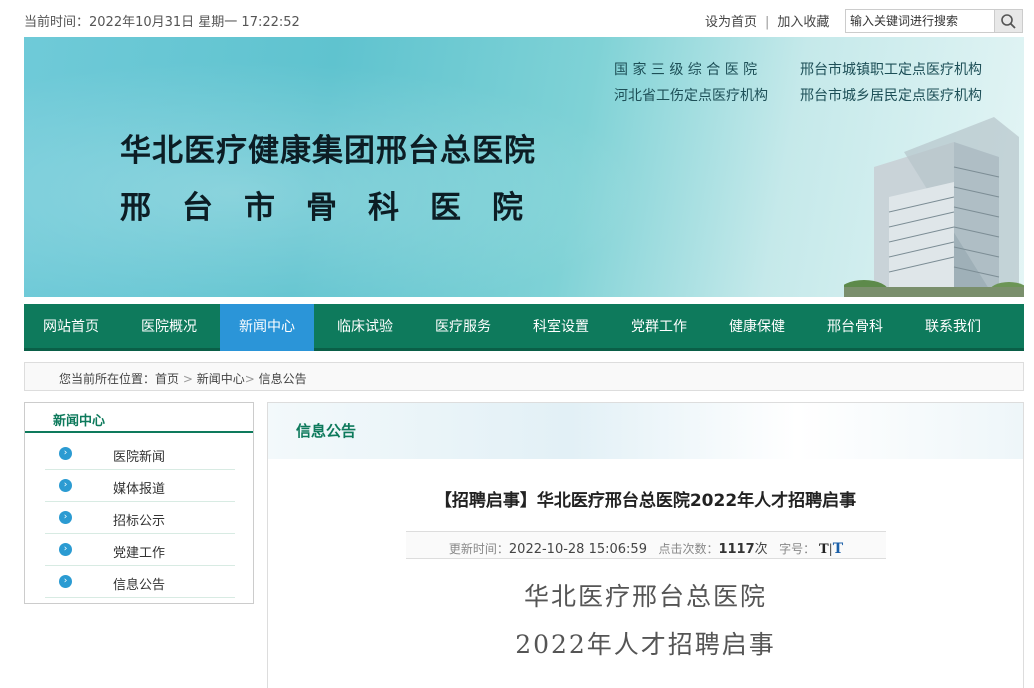 This screenshot has height=688, width=1034. I want to click on nav-item-xingtai-orthopedics: 邢台骨科, so click(855, 327).